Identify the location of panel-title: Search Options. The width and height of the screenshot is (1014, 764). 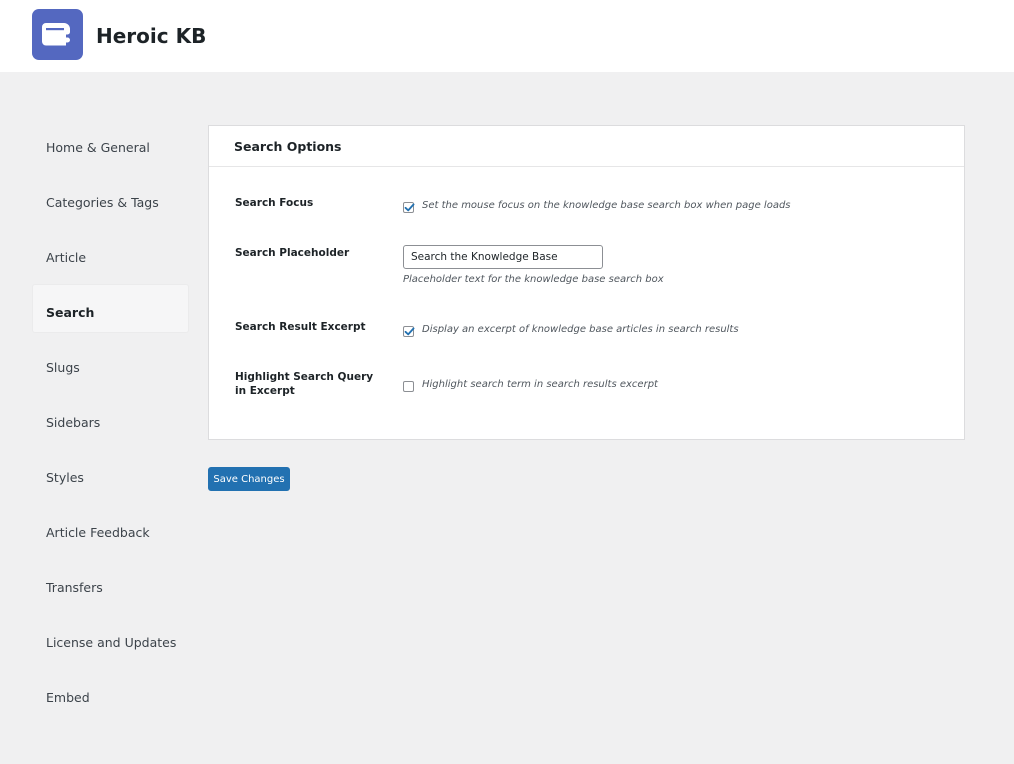
(288, 146).